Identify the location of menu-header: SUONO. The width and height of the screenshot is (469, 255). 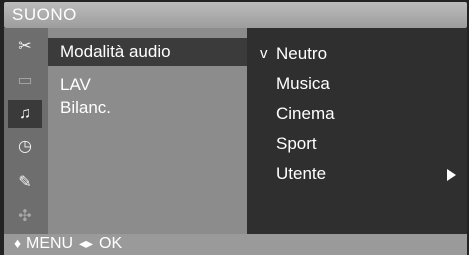
(235, 15).